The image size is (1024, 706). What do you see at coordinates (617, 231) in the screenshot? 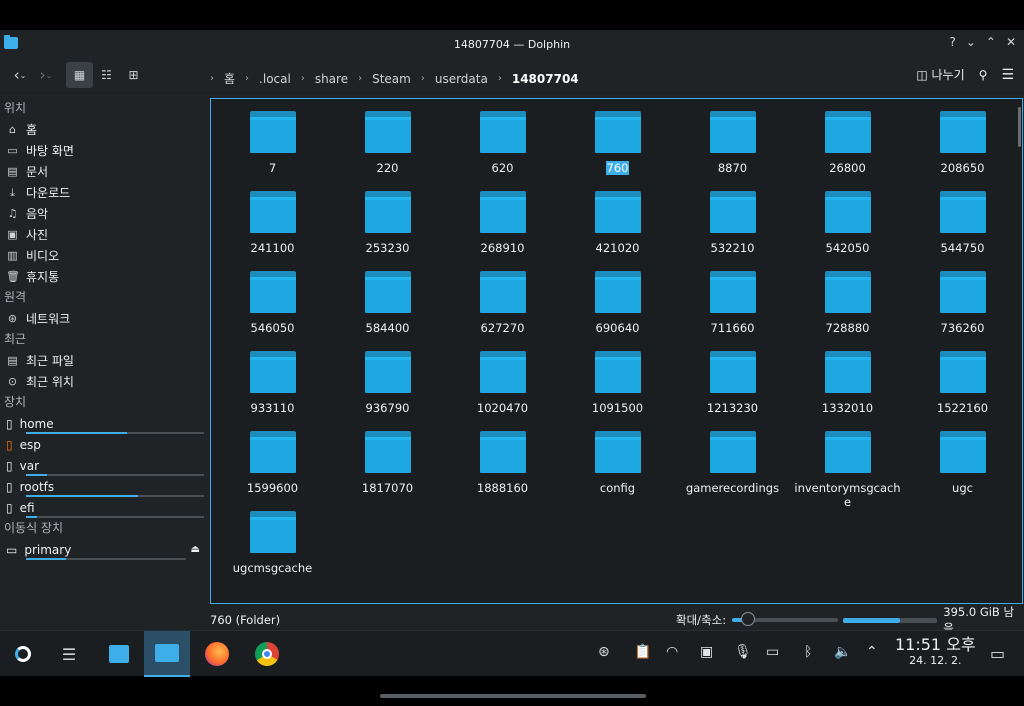
I see `folder-item: 421020` at bounding box center [617, 231].